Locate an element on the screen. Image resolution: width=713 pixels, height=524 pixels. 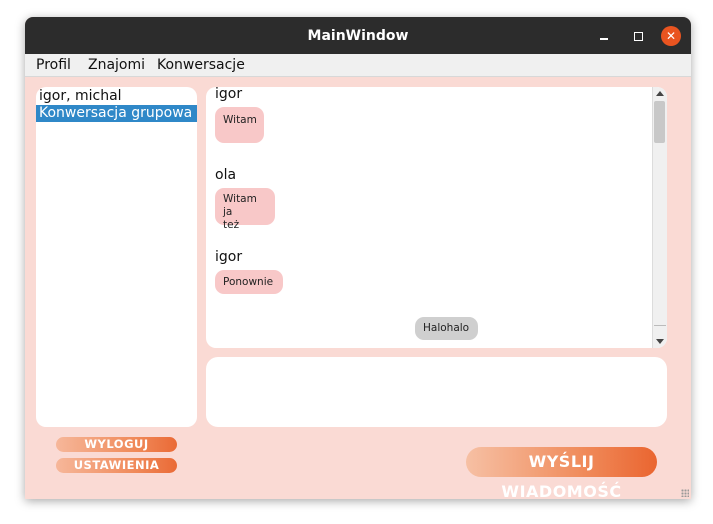
conversation-item: igor, michal is located at coordinates (79, 96).